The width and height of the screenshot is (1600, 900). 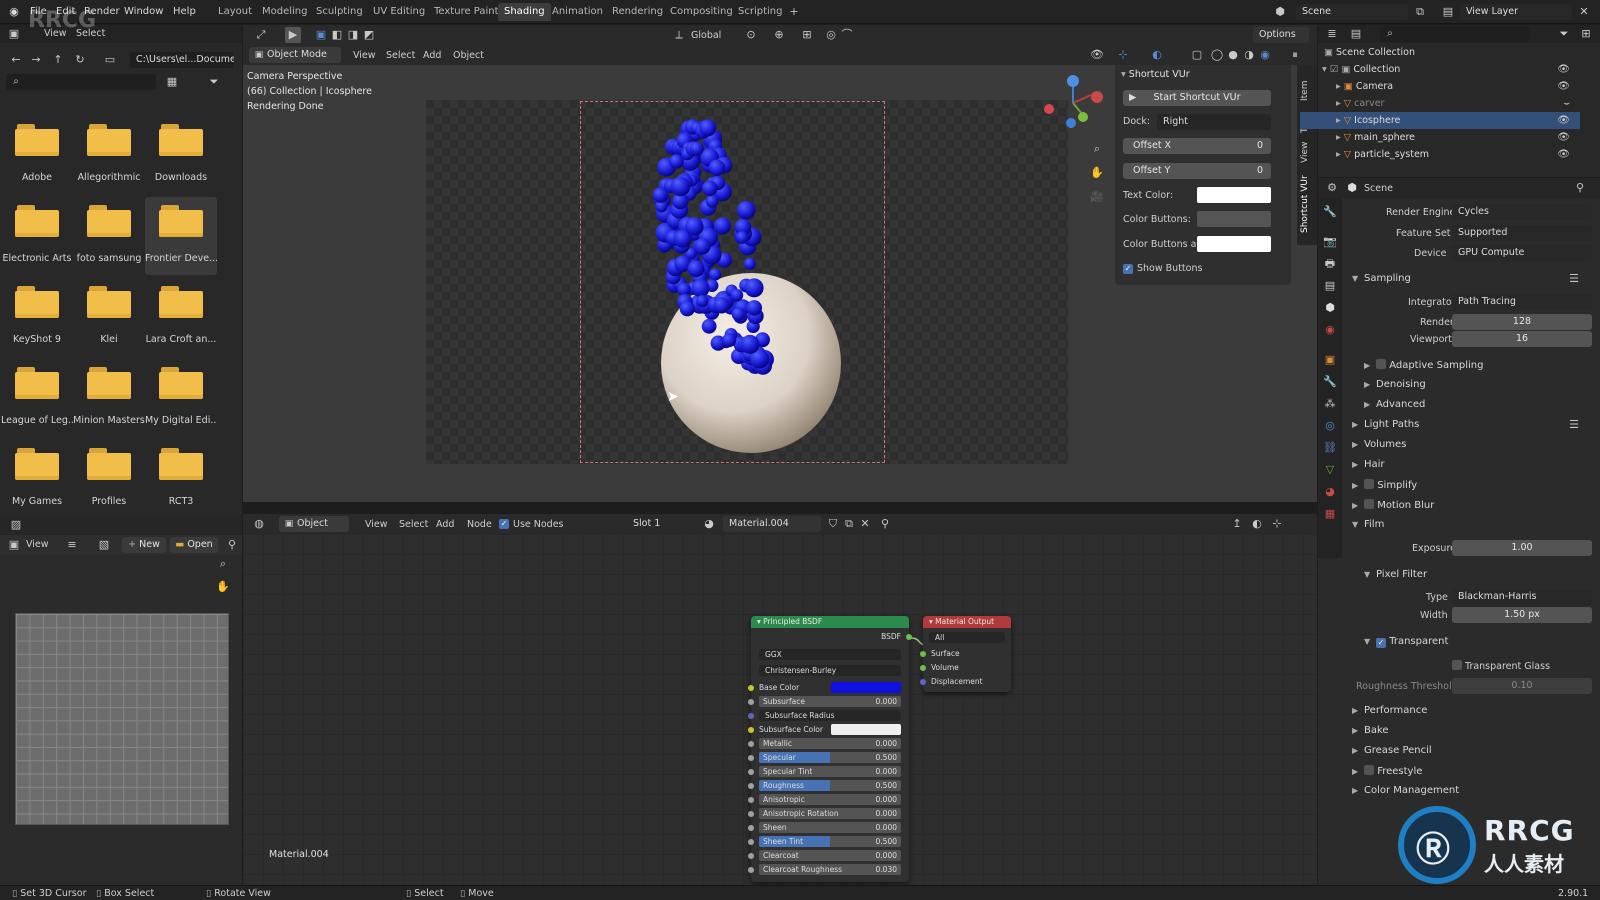 I want to click on bsdf-slider-specular-tint: Specular Tint 0.000, so click(x=830, y=771).